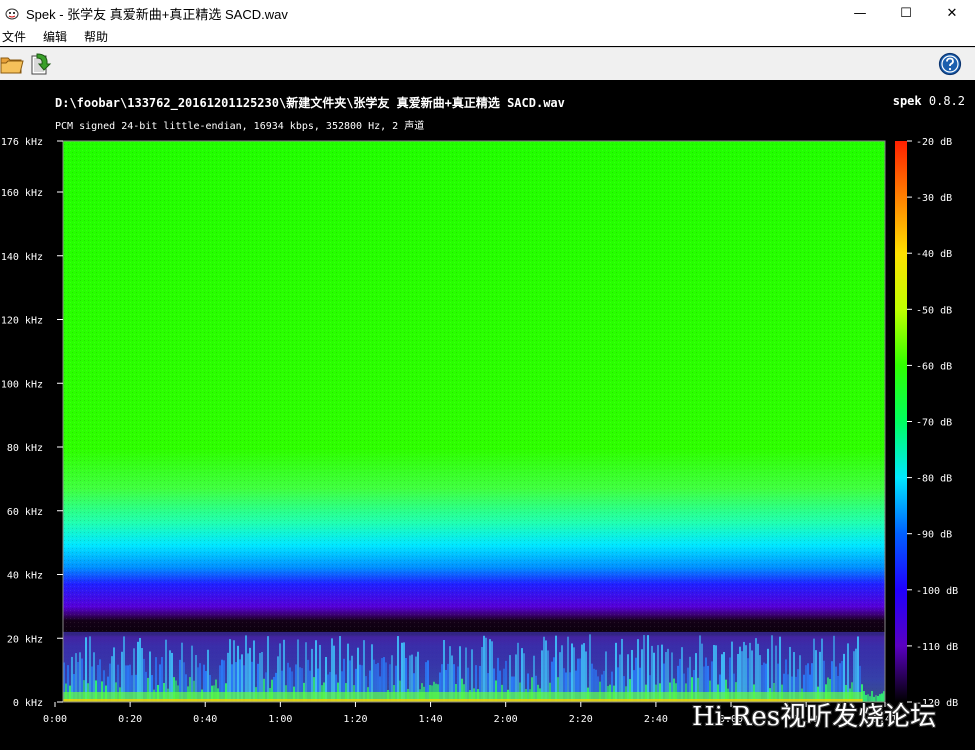 The image size is (975, 750). I want to click on menu-bar: 文件 编辑 帮助, so click(487, 36).